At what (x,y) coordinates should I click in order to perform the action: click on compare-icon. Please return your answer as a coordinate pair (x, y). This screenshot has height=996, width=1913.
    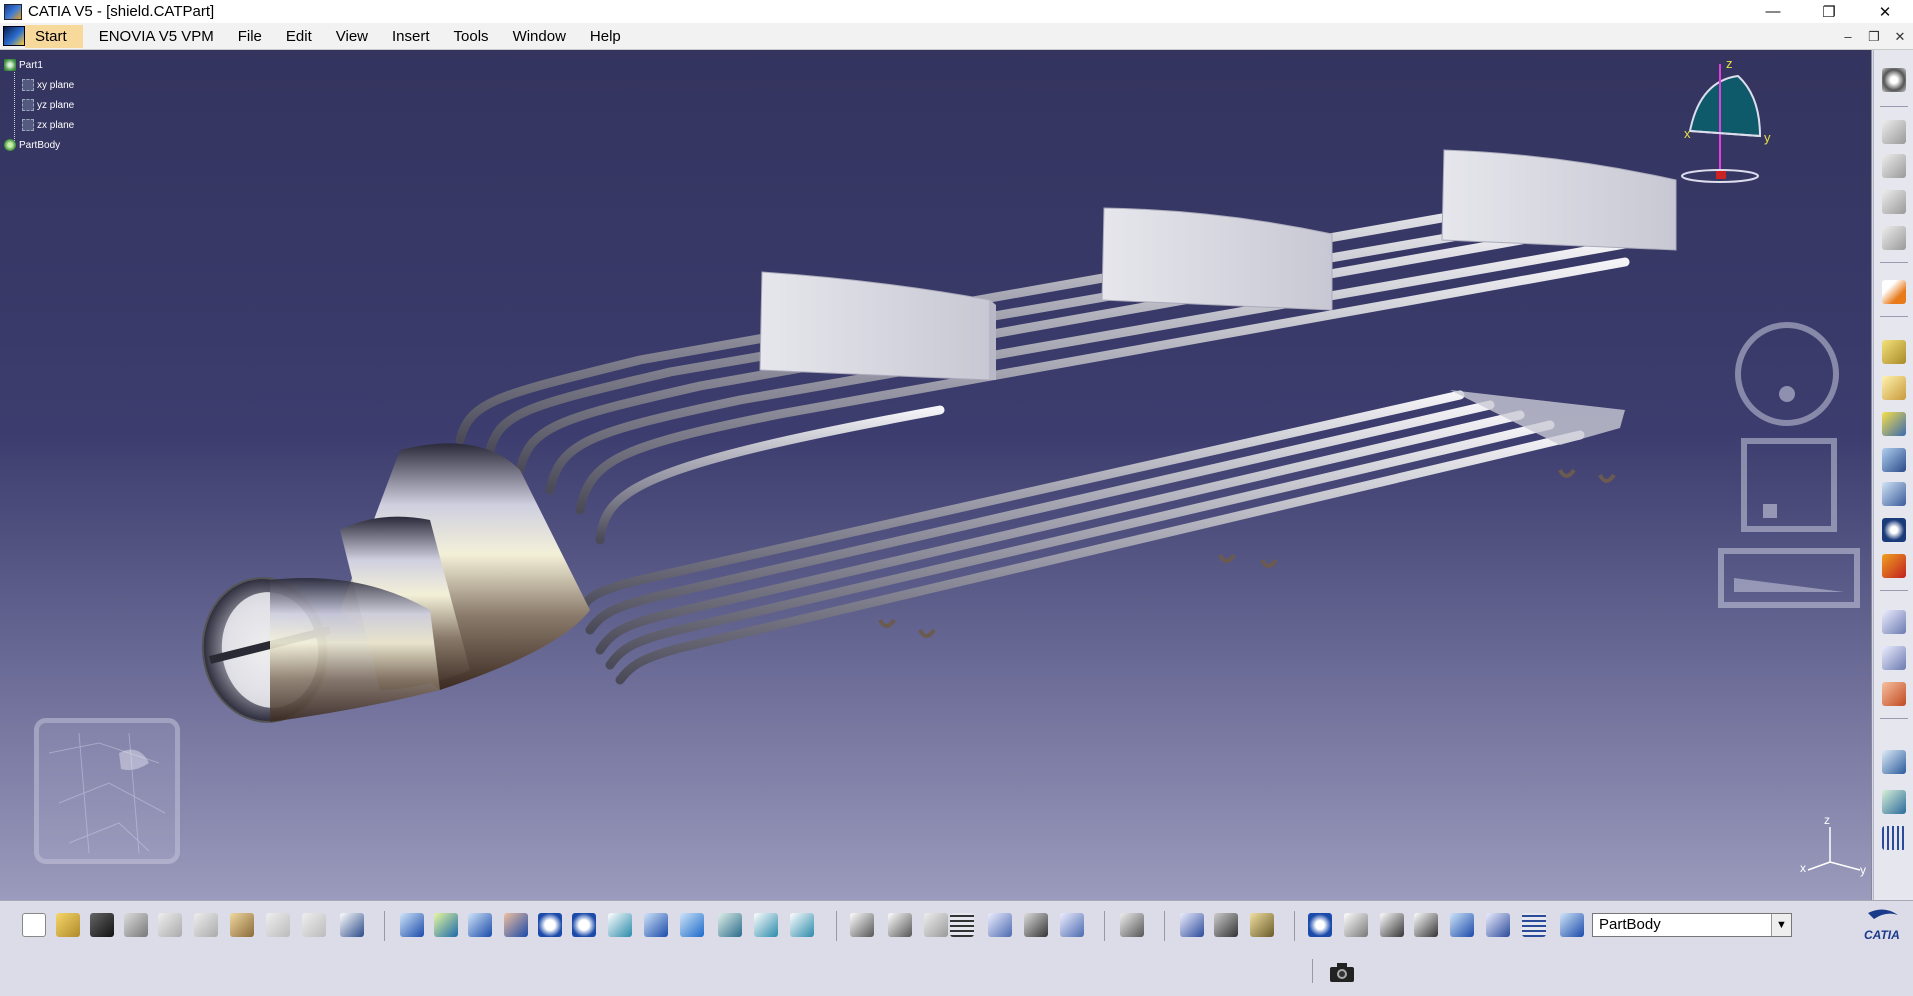
    Looking at the image, I should click on (1192, 925).